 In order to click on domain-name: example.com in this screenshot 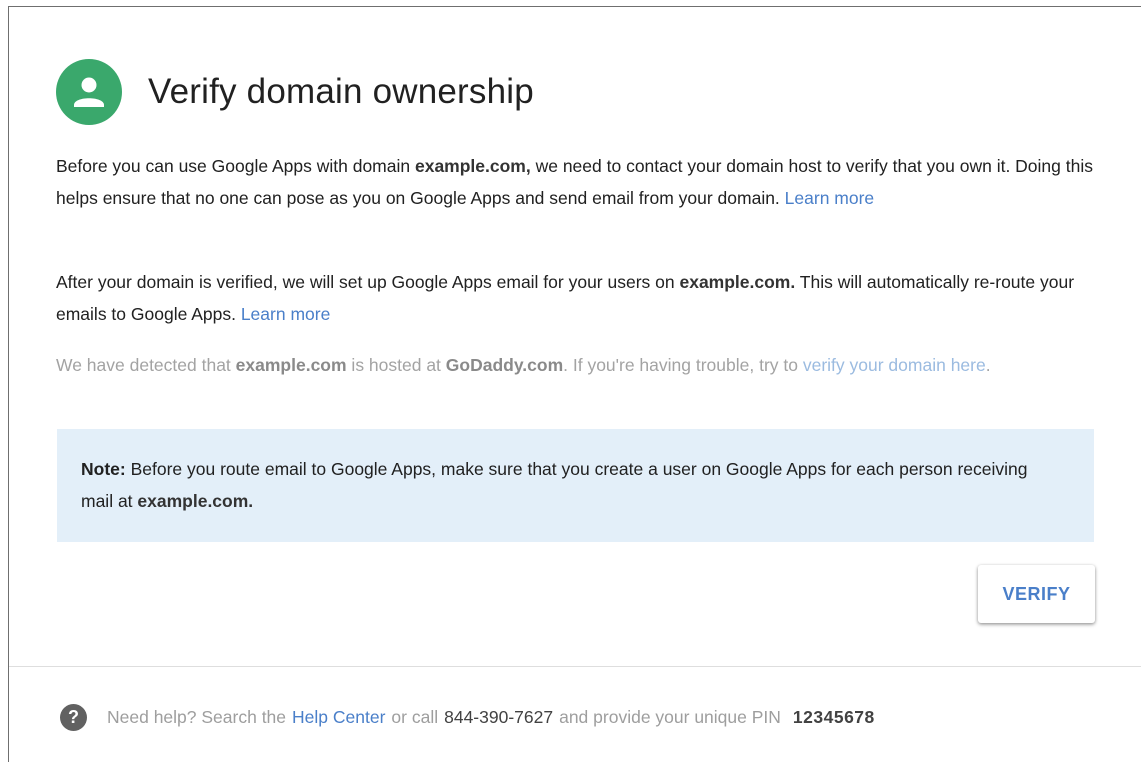, I will do `click(291, 365)`.